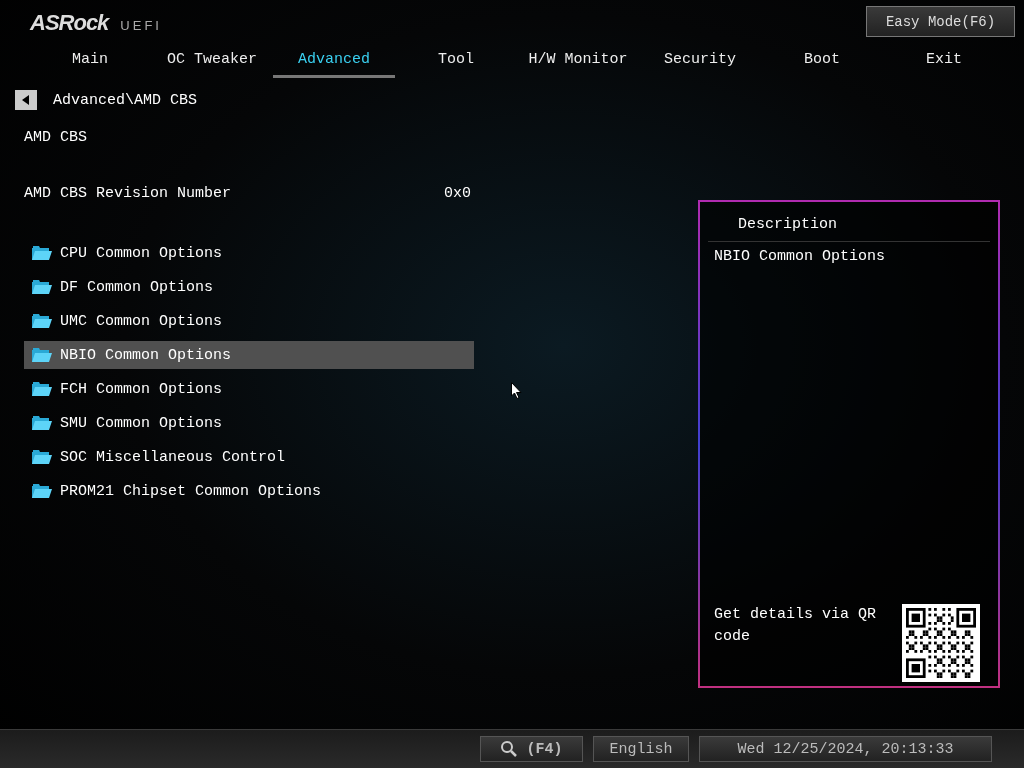 This screenshot has width=1024, height=768. I want to click on description-text: NBIO Common Options, so click(800, 257).